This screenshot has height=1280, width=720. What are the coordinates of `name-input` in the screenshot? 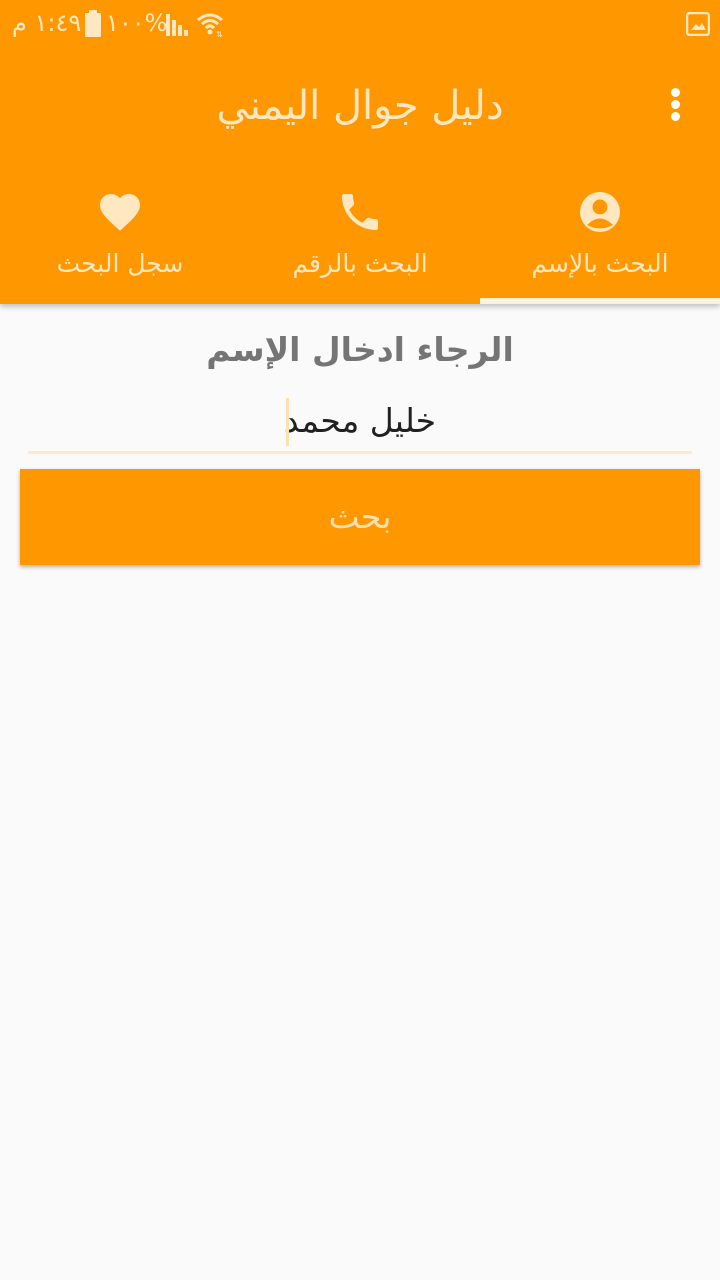 It's located at (360, 421).